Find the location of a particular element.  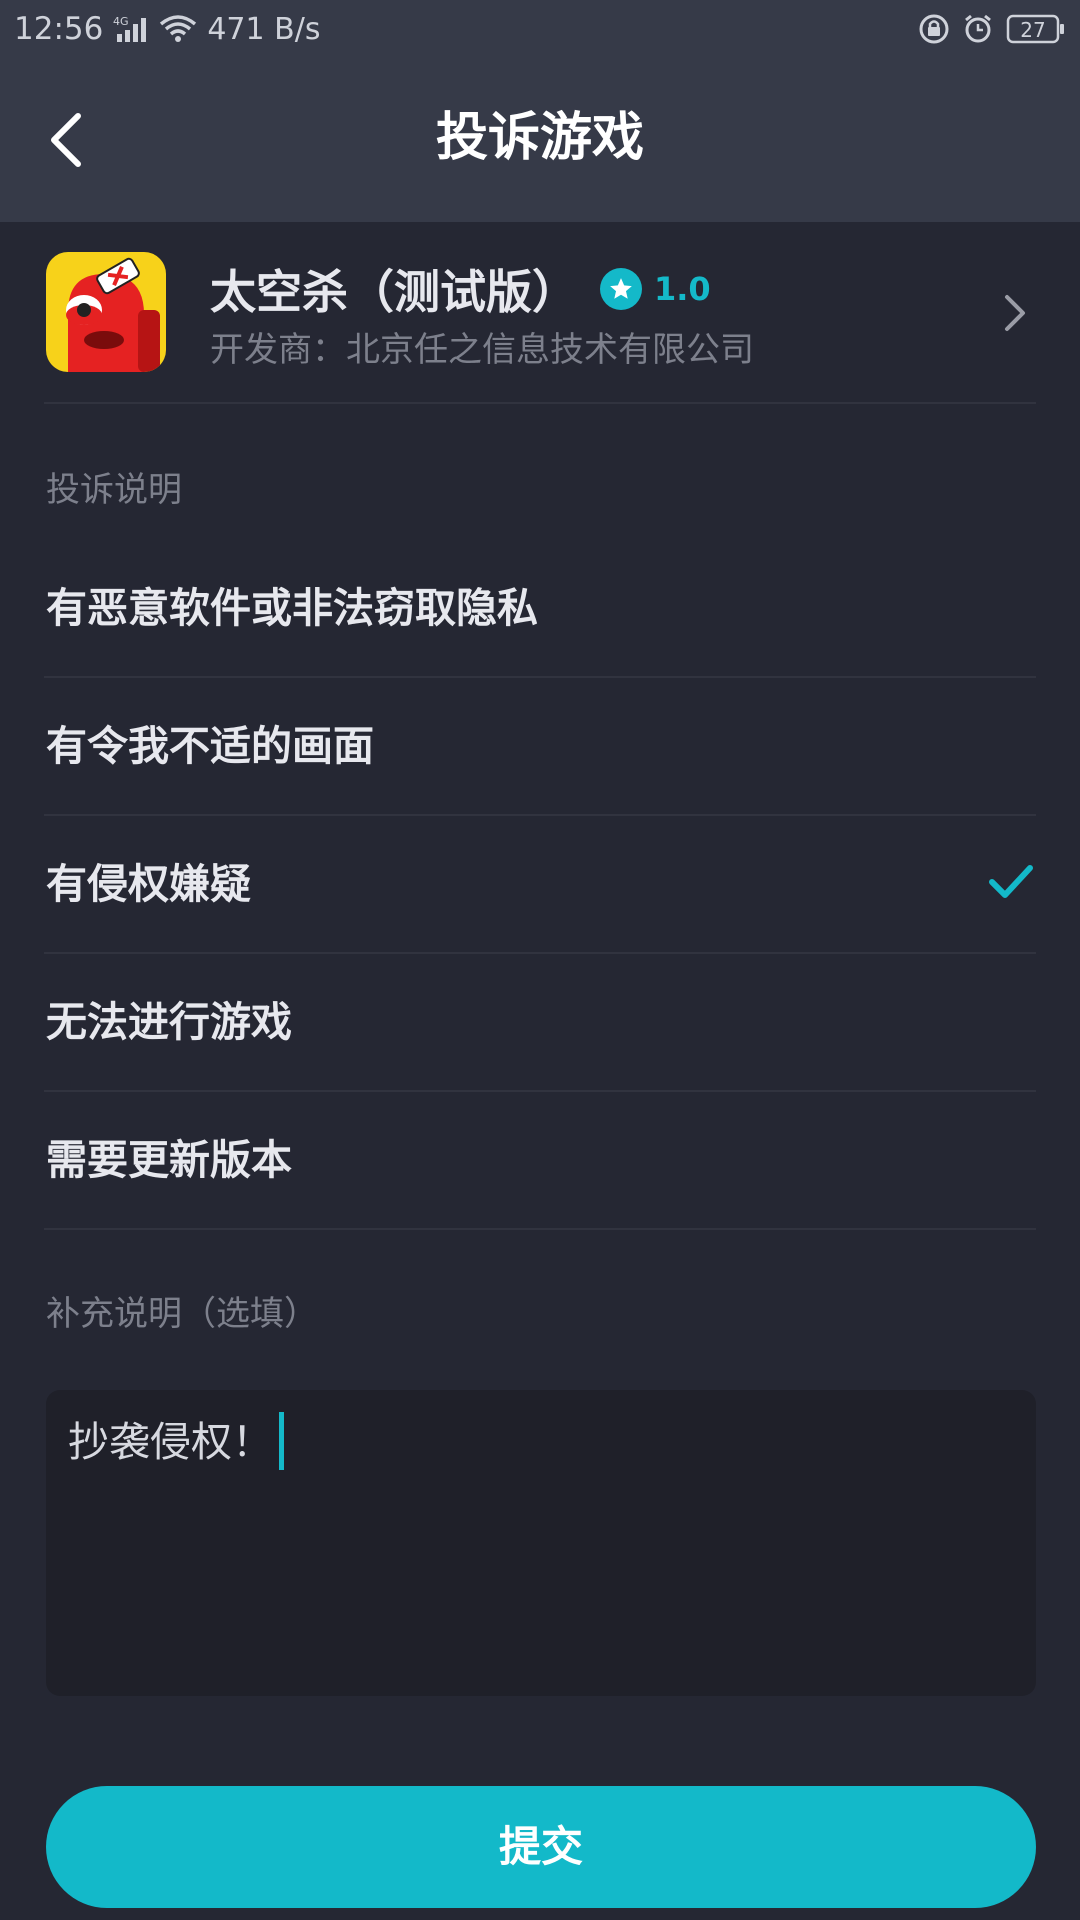

game-logo-icon is located at coordinates (106, 312).